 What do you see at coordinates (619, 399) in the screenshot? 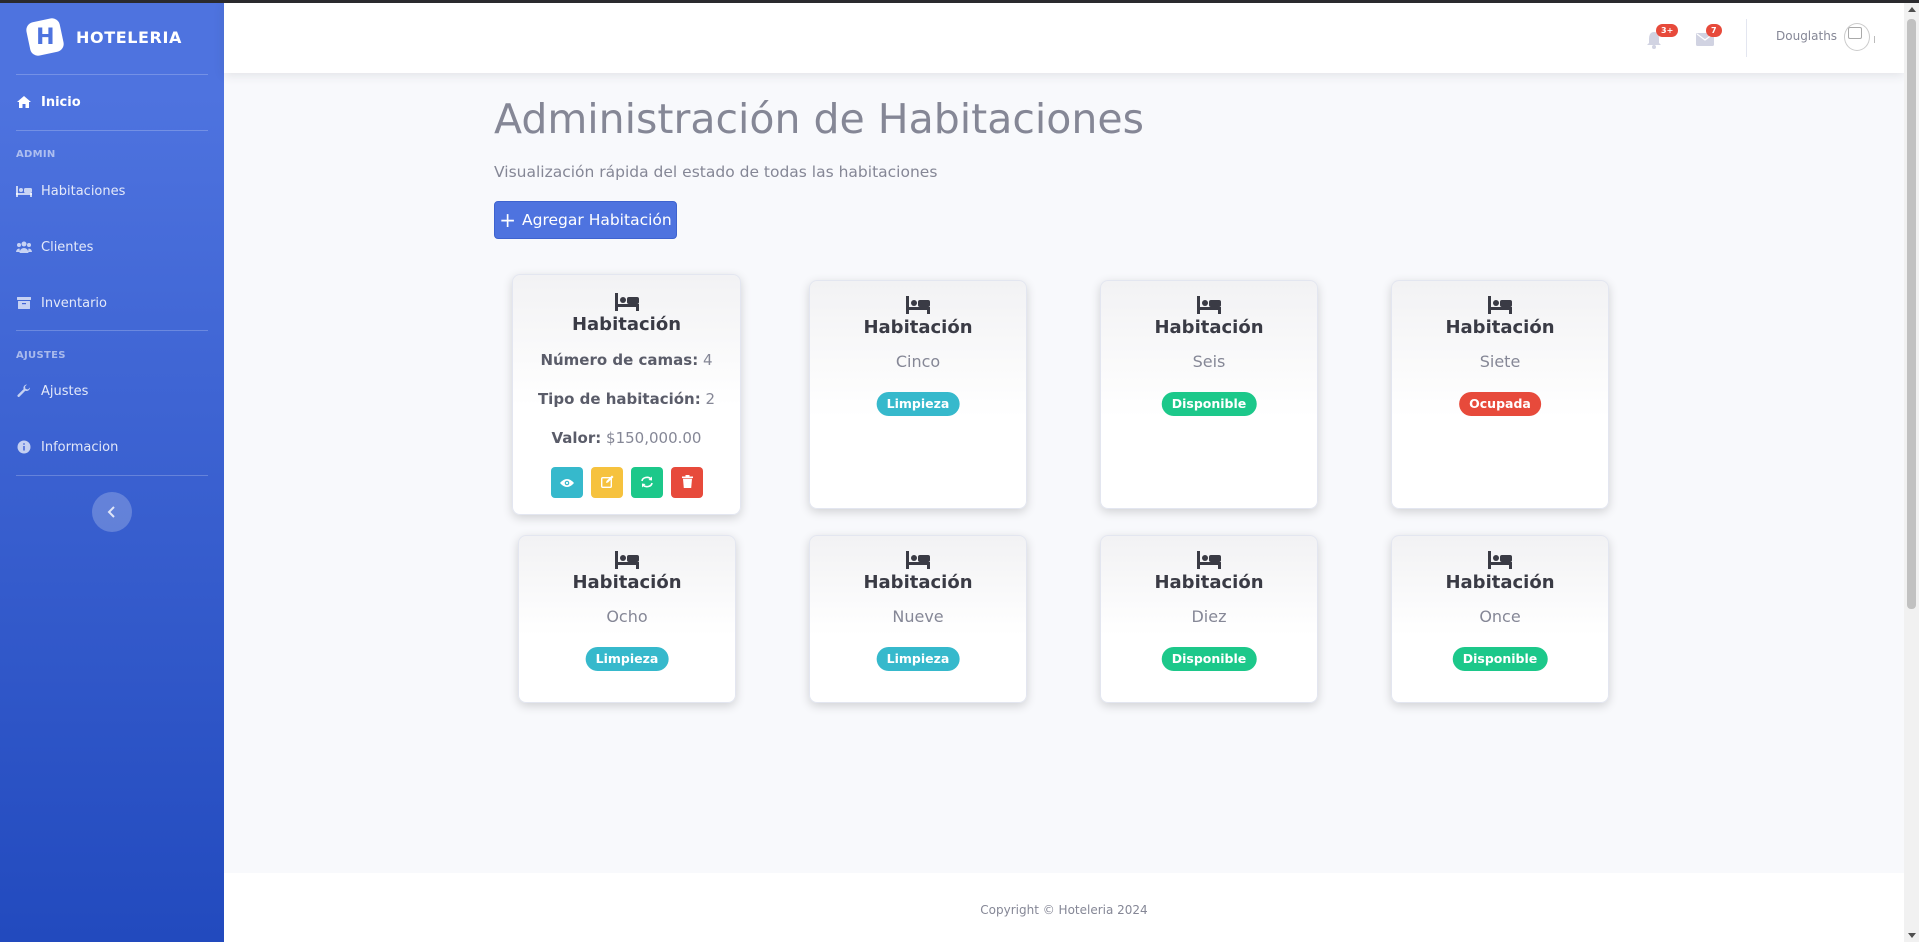
I see `detail-label: Tipo de habitación:` at bounding box center [619, 399].